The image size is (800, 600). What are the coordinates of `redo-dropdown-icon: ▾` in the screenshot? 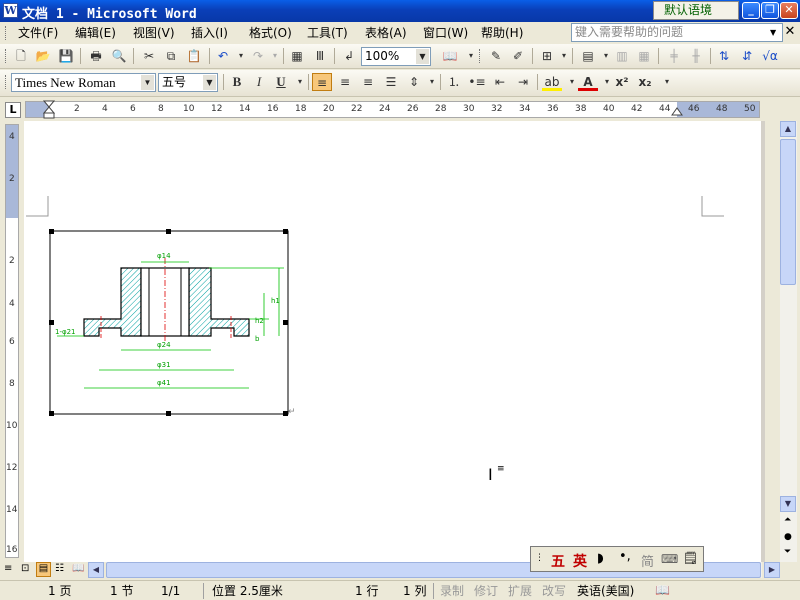 It's located at (275, 56).